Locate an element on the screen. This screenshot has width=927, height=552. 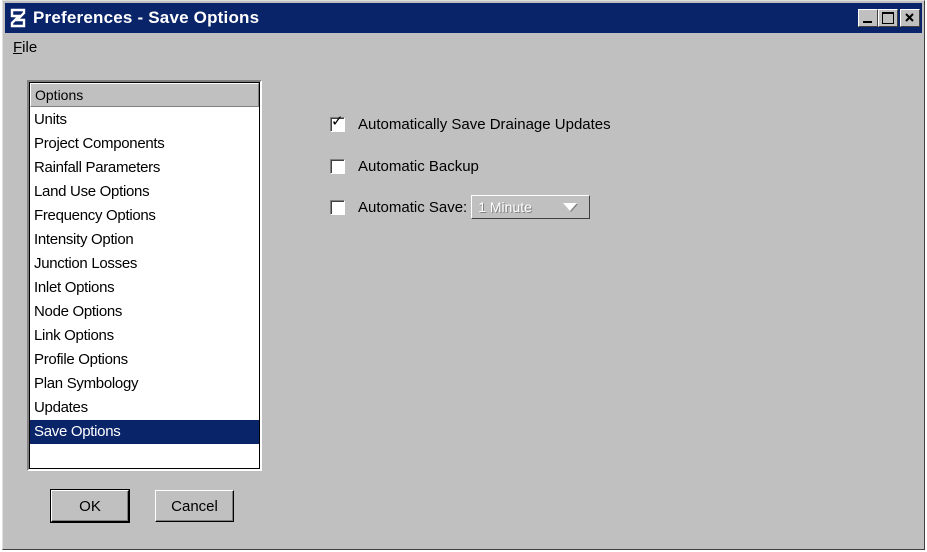
auto-save-label: Automatic Save: is located at coordinates (413, 207).